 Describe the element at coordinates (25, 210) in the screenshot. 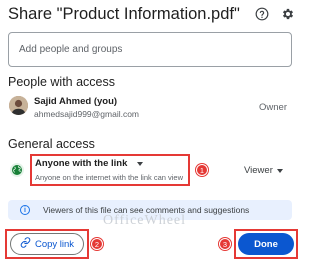

I see `info-icon: i` at that location.